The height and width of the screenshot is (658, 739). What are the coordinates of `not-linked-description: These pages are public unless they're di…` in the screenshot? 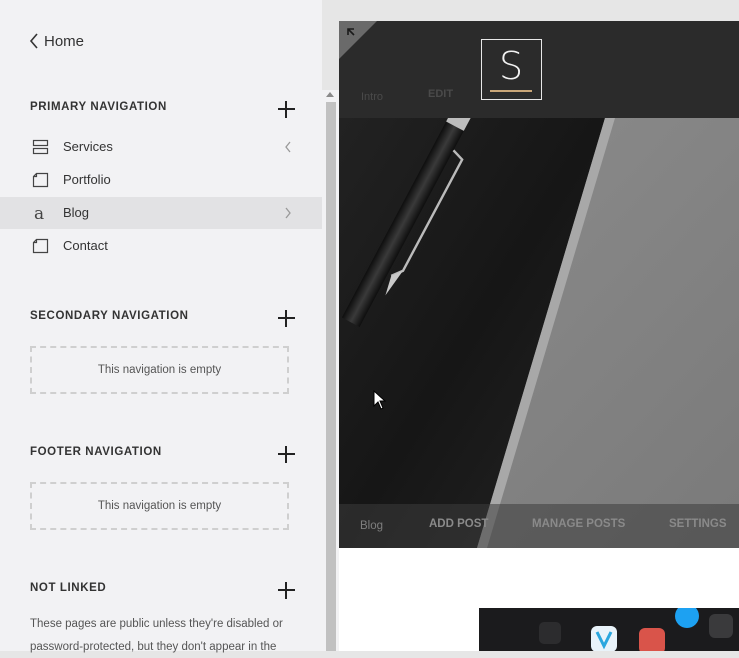 It's located at (156, 635).